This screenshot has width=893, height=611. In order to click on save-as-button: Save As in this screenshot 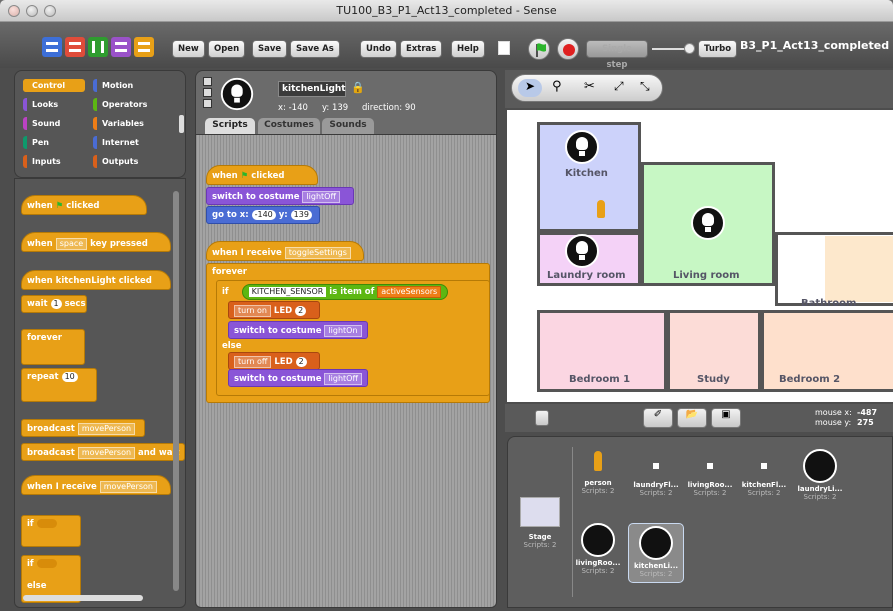, I will do `click(315, 49)`.